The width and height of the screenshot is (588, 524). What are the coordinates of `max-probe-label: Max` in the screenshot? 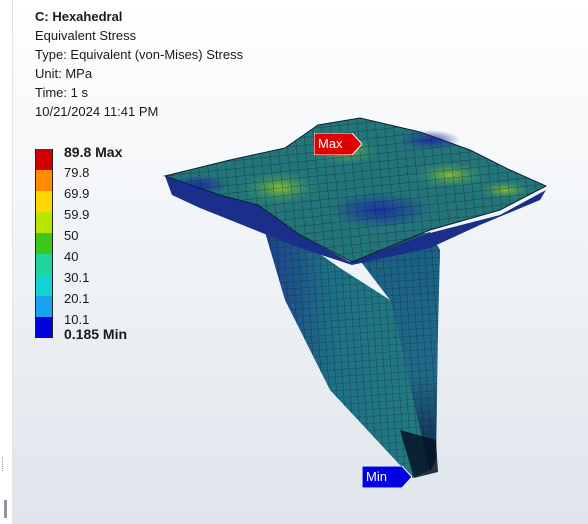 It's located at (330, 143).